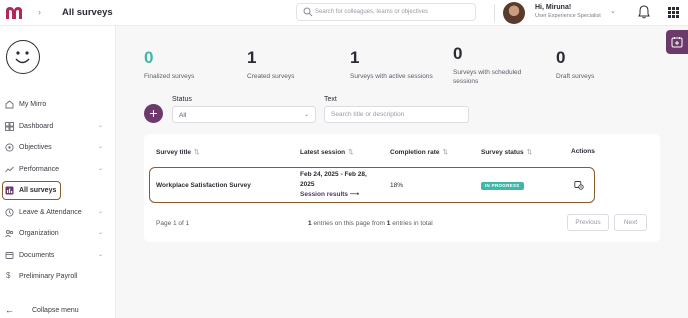 The height and width of the screenshot is (318, 688). I want to click on sidebar-item-my-mirro: My Mirro, so click(58, 105).